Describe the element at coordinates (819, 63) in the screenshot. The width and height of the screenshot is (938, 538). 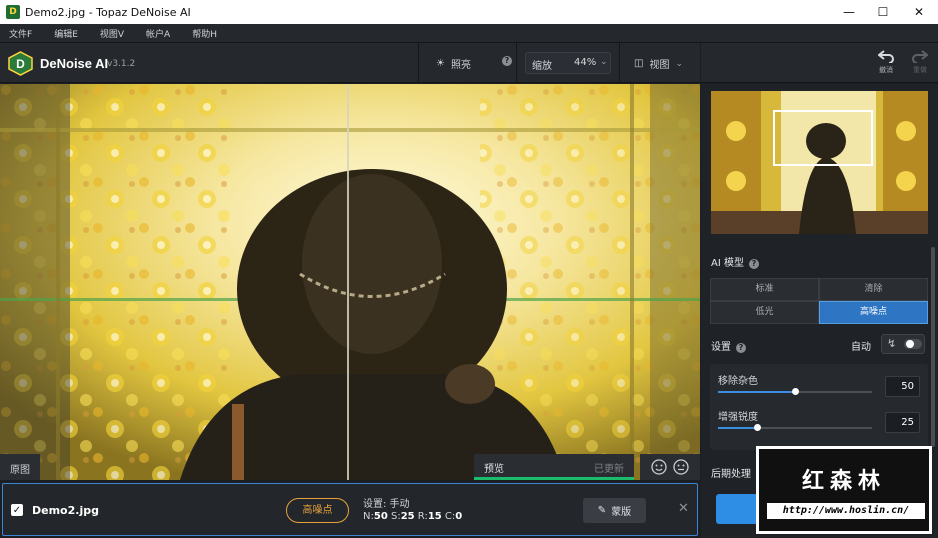
I see `history-bar: 撤消 重做` at that location.